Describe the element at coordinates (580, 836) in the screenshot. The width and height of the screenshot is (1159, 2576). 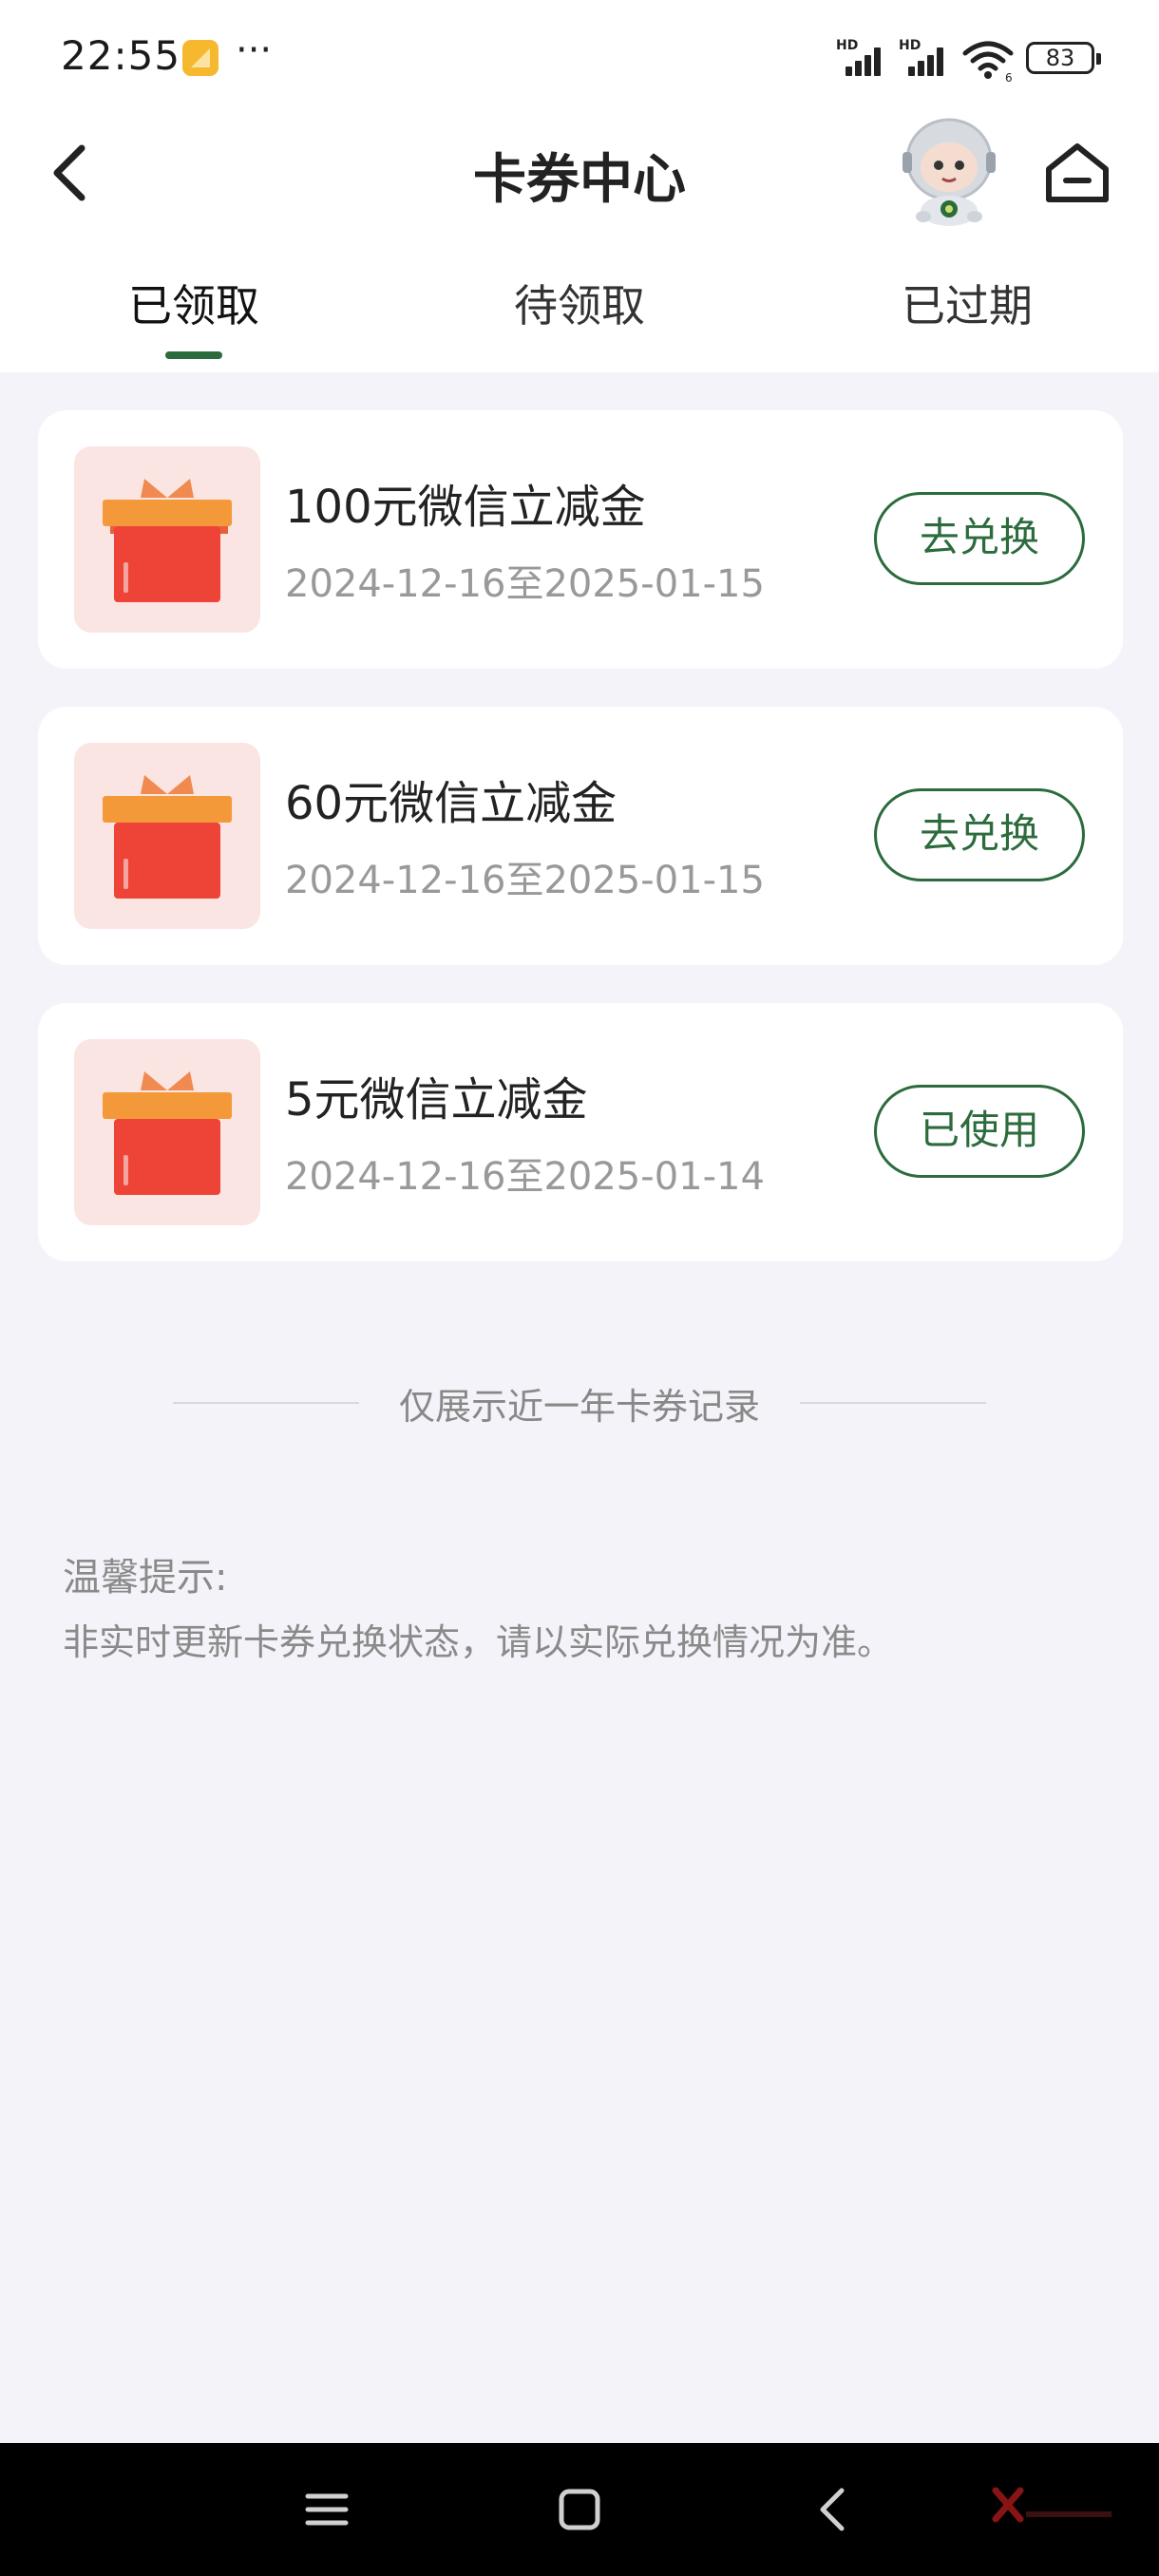
I see `coupon-card: 60元微信立减金 2024-12-16至2025-01-15 去兑换` at that location.